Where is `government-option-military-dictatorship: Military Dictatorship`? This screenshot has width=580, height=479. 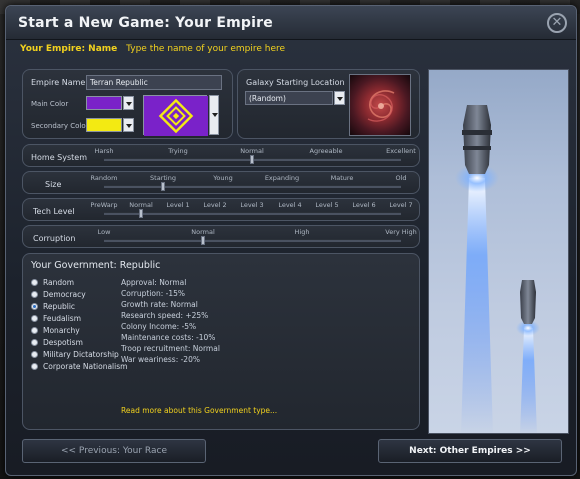
government-option-military-dictatorship: Military Dictatorship is located at coordinates (75, 354).